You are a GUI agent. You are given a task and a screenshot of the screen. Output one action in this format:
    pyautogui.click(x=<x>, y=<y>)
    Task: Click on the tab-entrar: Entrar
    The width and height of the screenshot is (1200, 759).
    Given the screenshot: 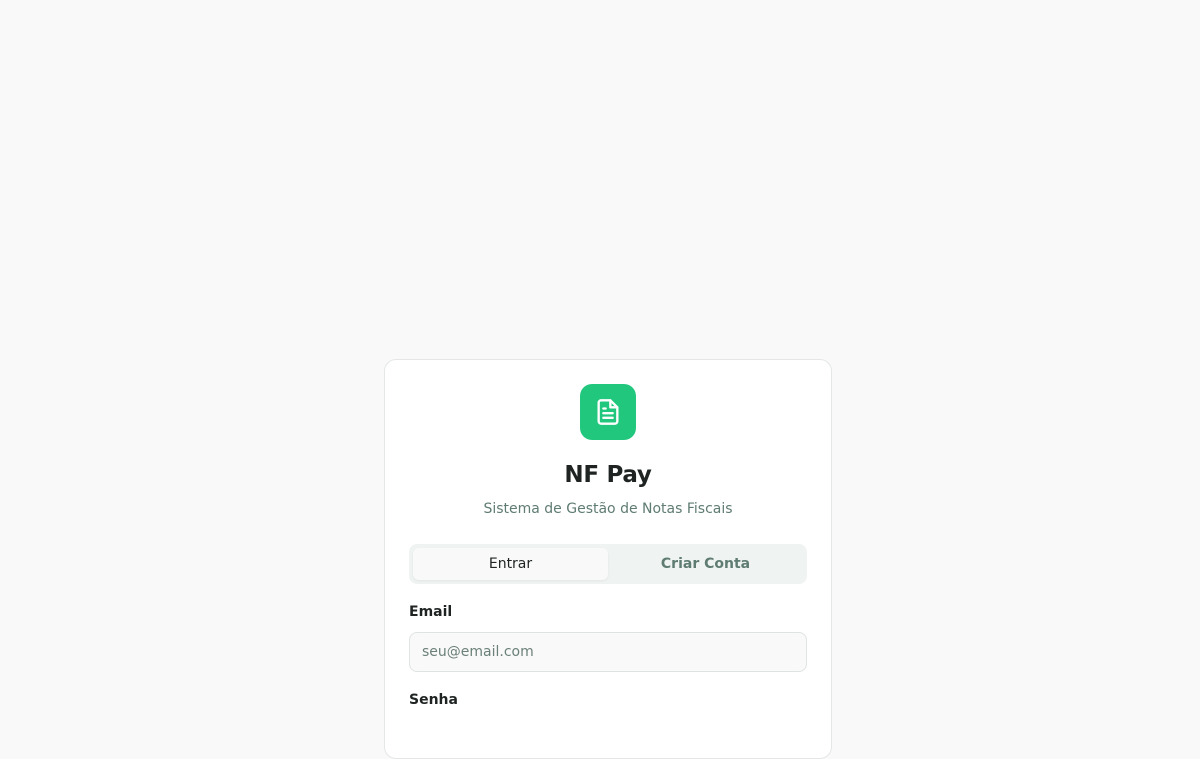 What is the action you would take?
    pyautogui.click(x=510, y=564)
    